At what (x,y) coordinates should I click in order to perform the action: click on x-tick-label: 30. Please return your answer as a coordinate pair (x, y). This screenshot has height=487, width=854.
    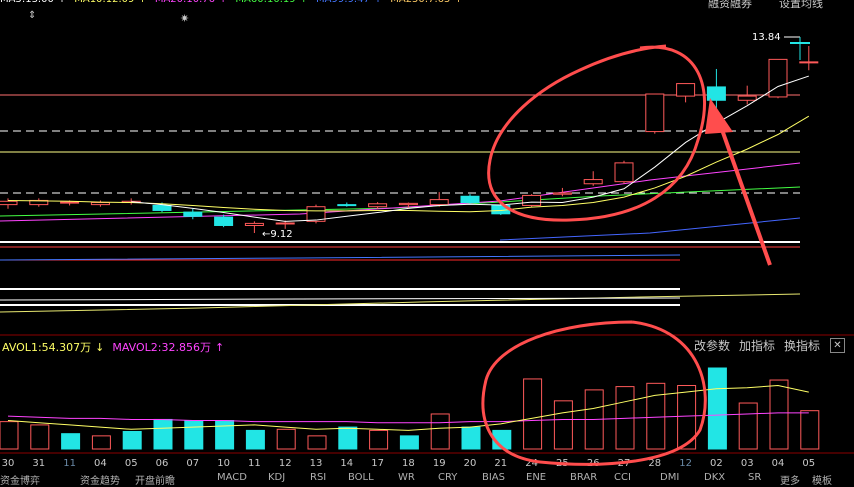
    Looking at the image, I should click on (8, 463).